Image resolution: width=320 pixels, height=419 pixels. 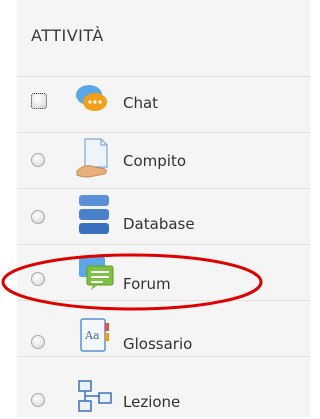 I want to click on lesson-icon, so click(x=95, y=397).